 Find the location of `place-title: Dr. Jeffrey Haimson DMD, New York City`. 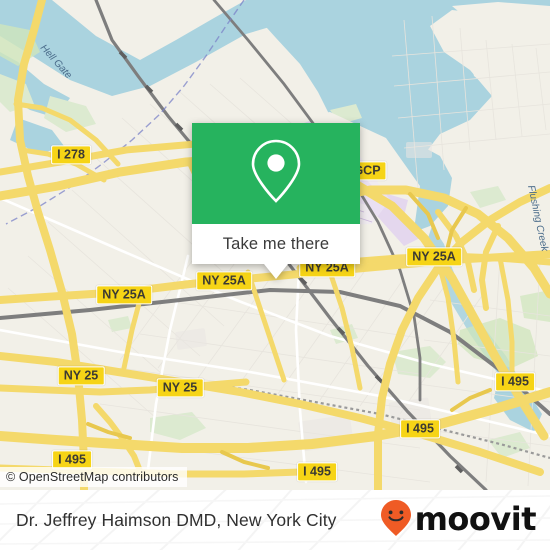

place-title: Dr. Jeffrey Haimson DMD, New York City is located at coordinates (176, 519).